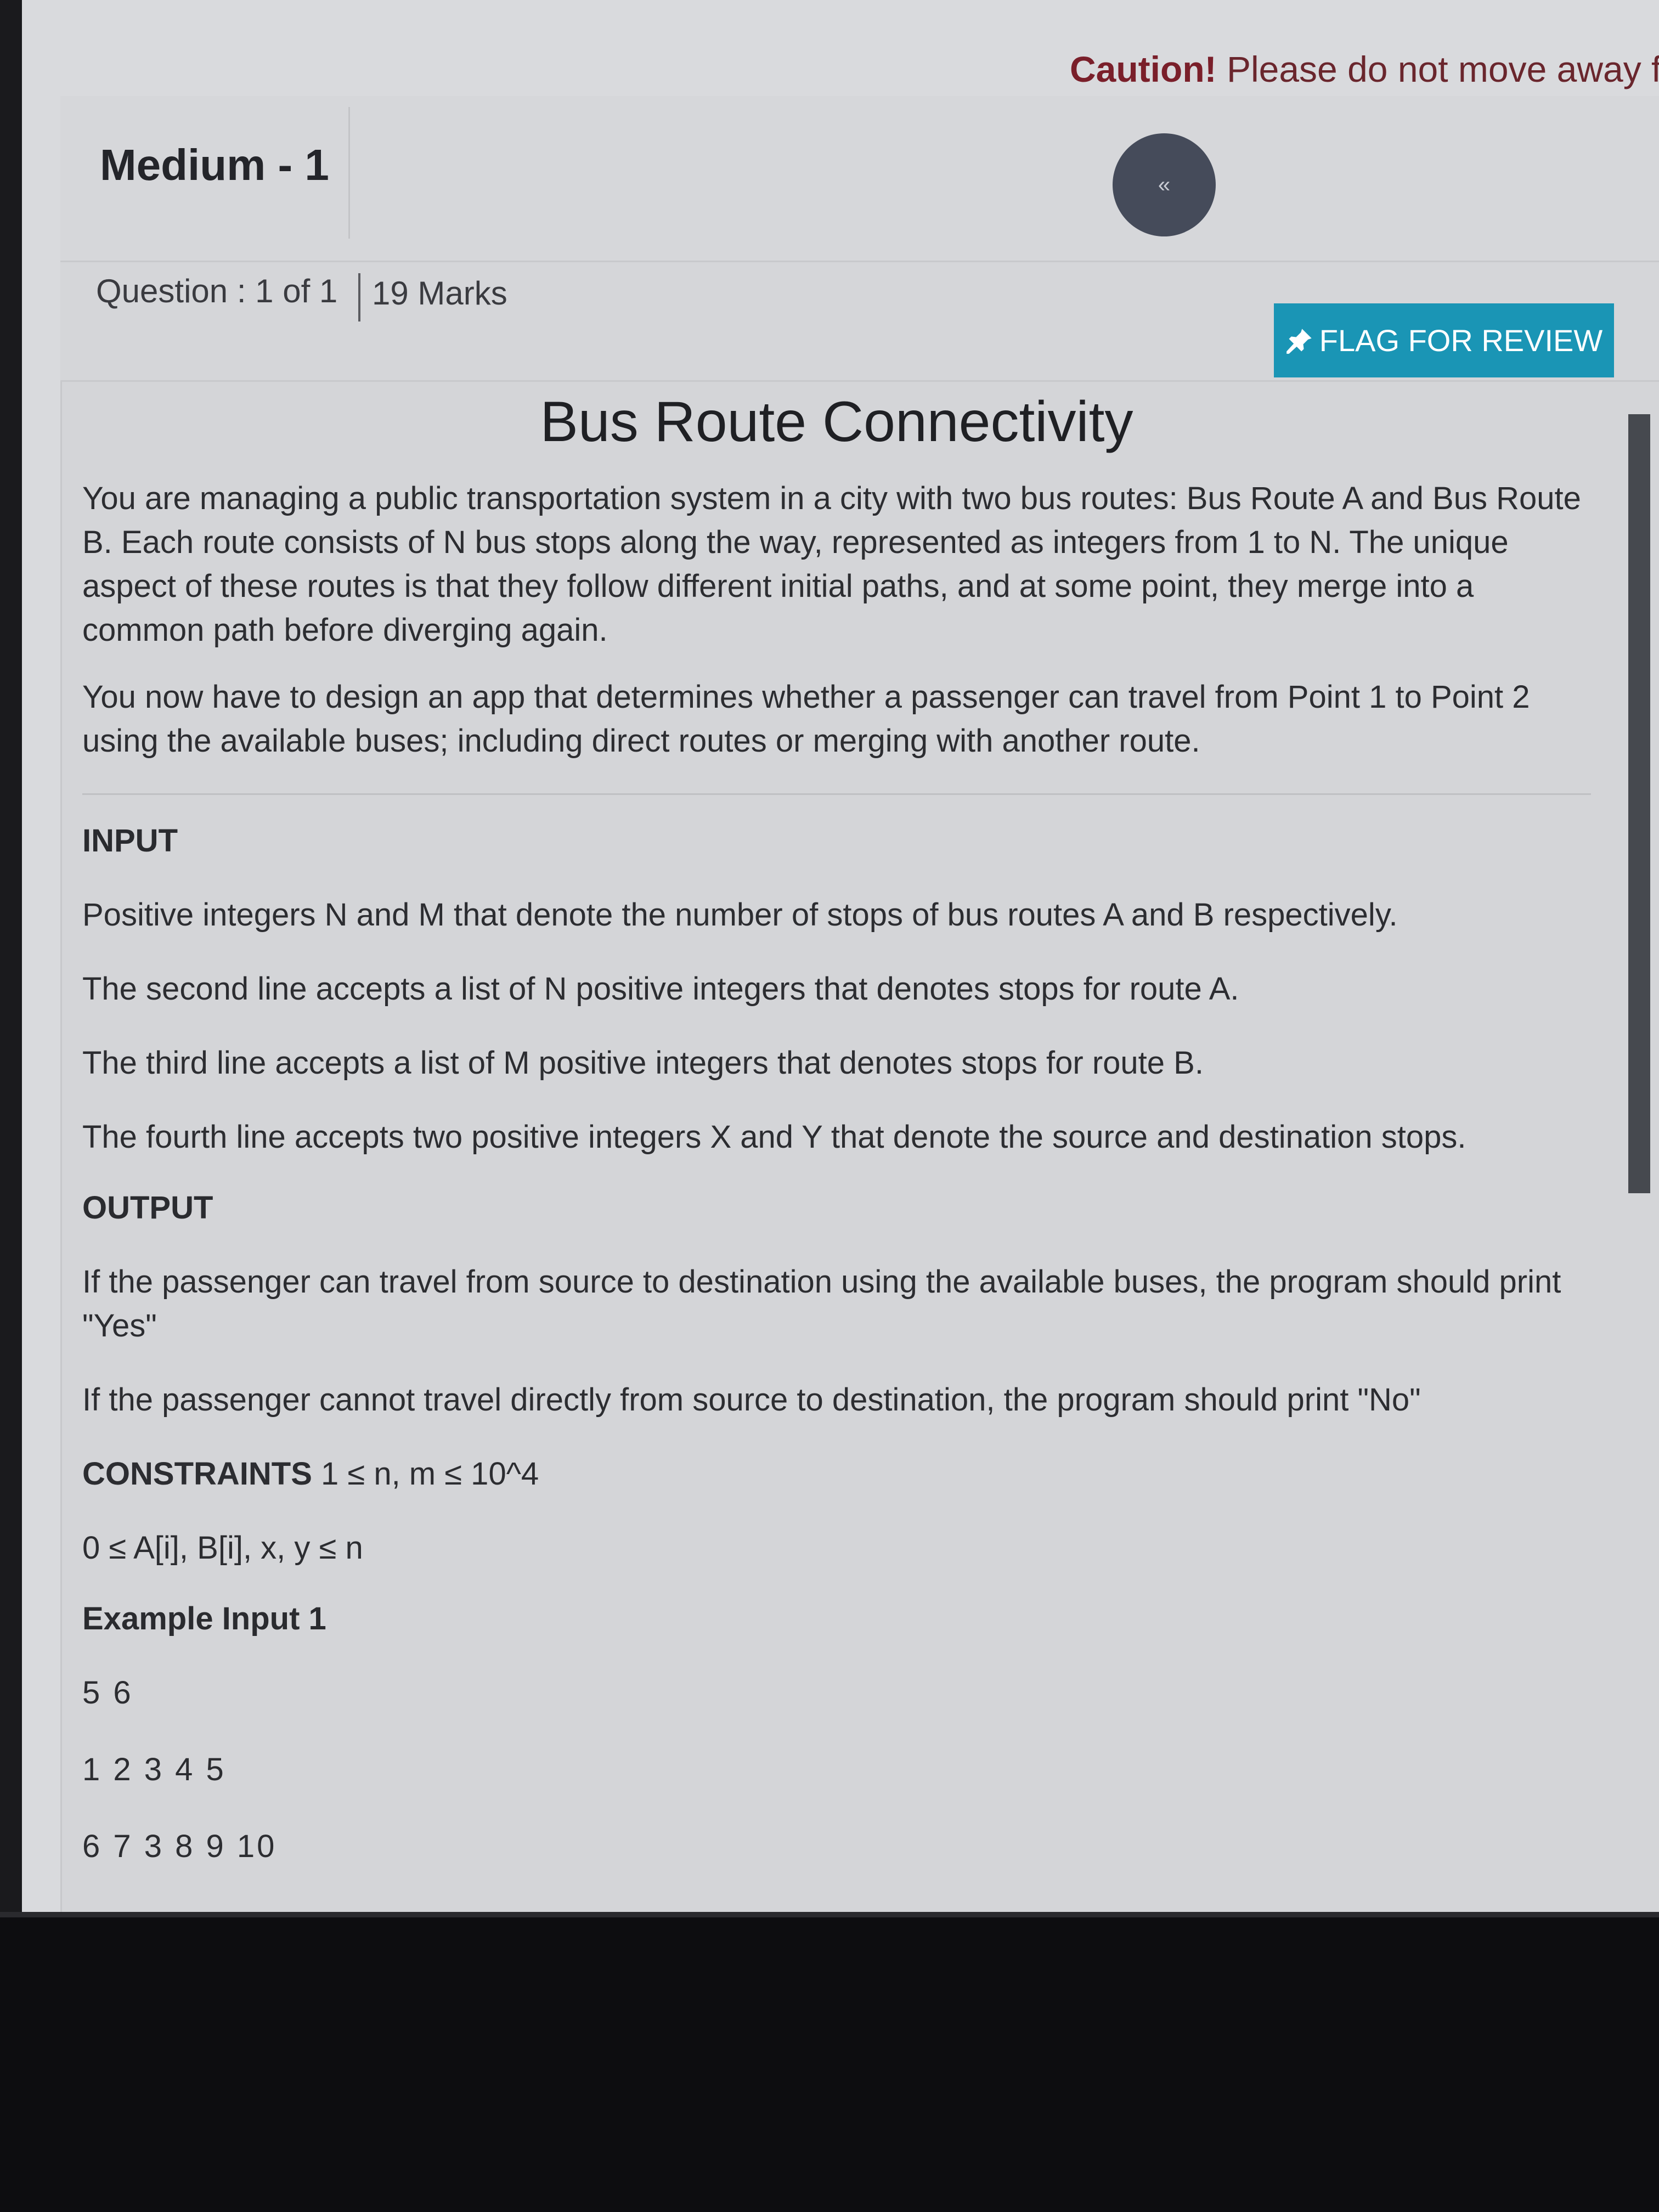 The height and width of the screenshot is (2212, 1659). Describe the element at coordinates (130, 841) in the screenshot. I see `input-heading: INPUT` at that location.